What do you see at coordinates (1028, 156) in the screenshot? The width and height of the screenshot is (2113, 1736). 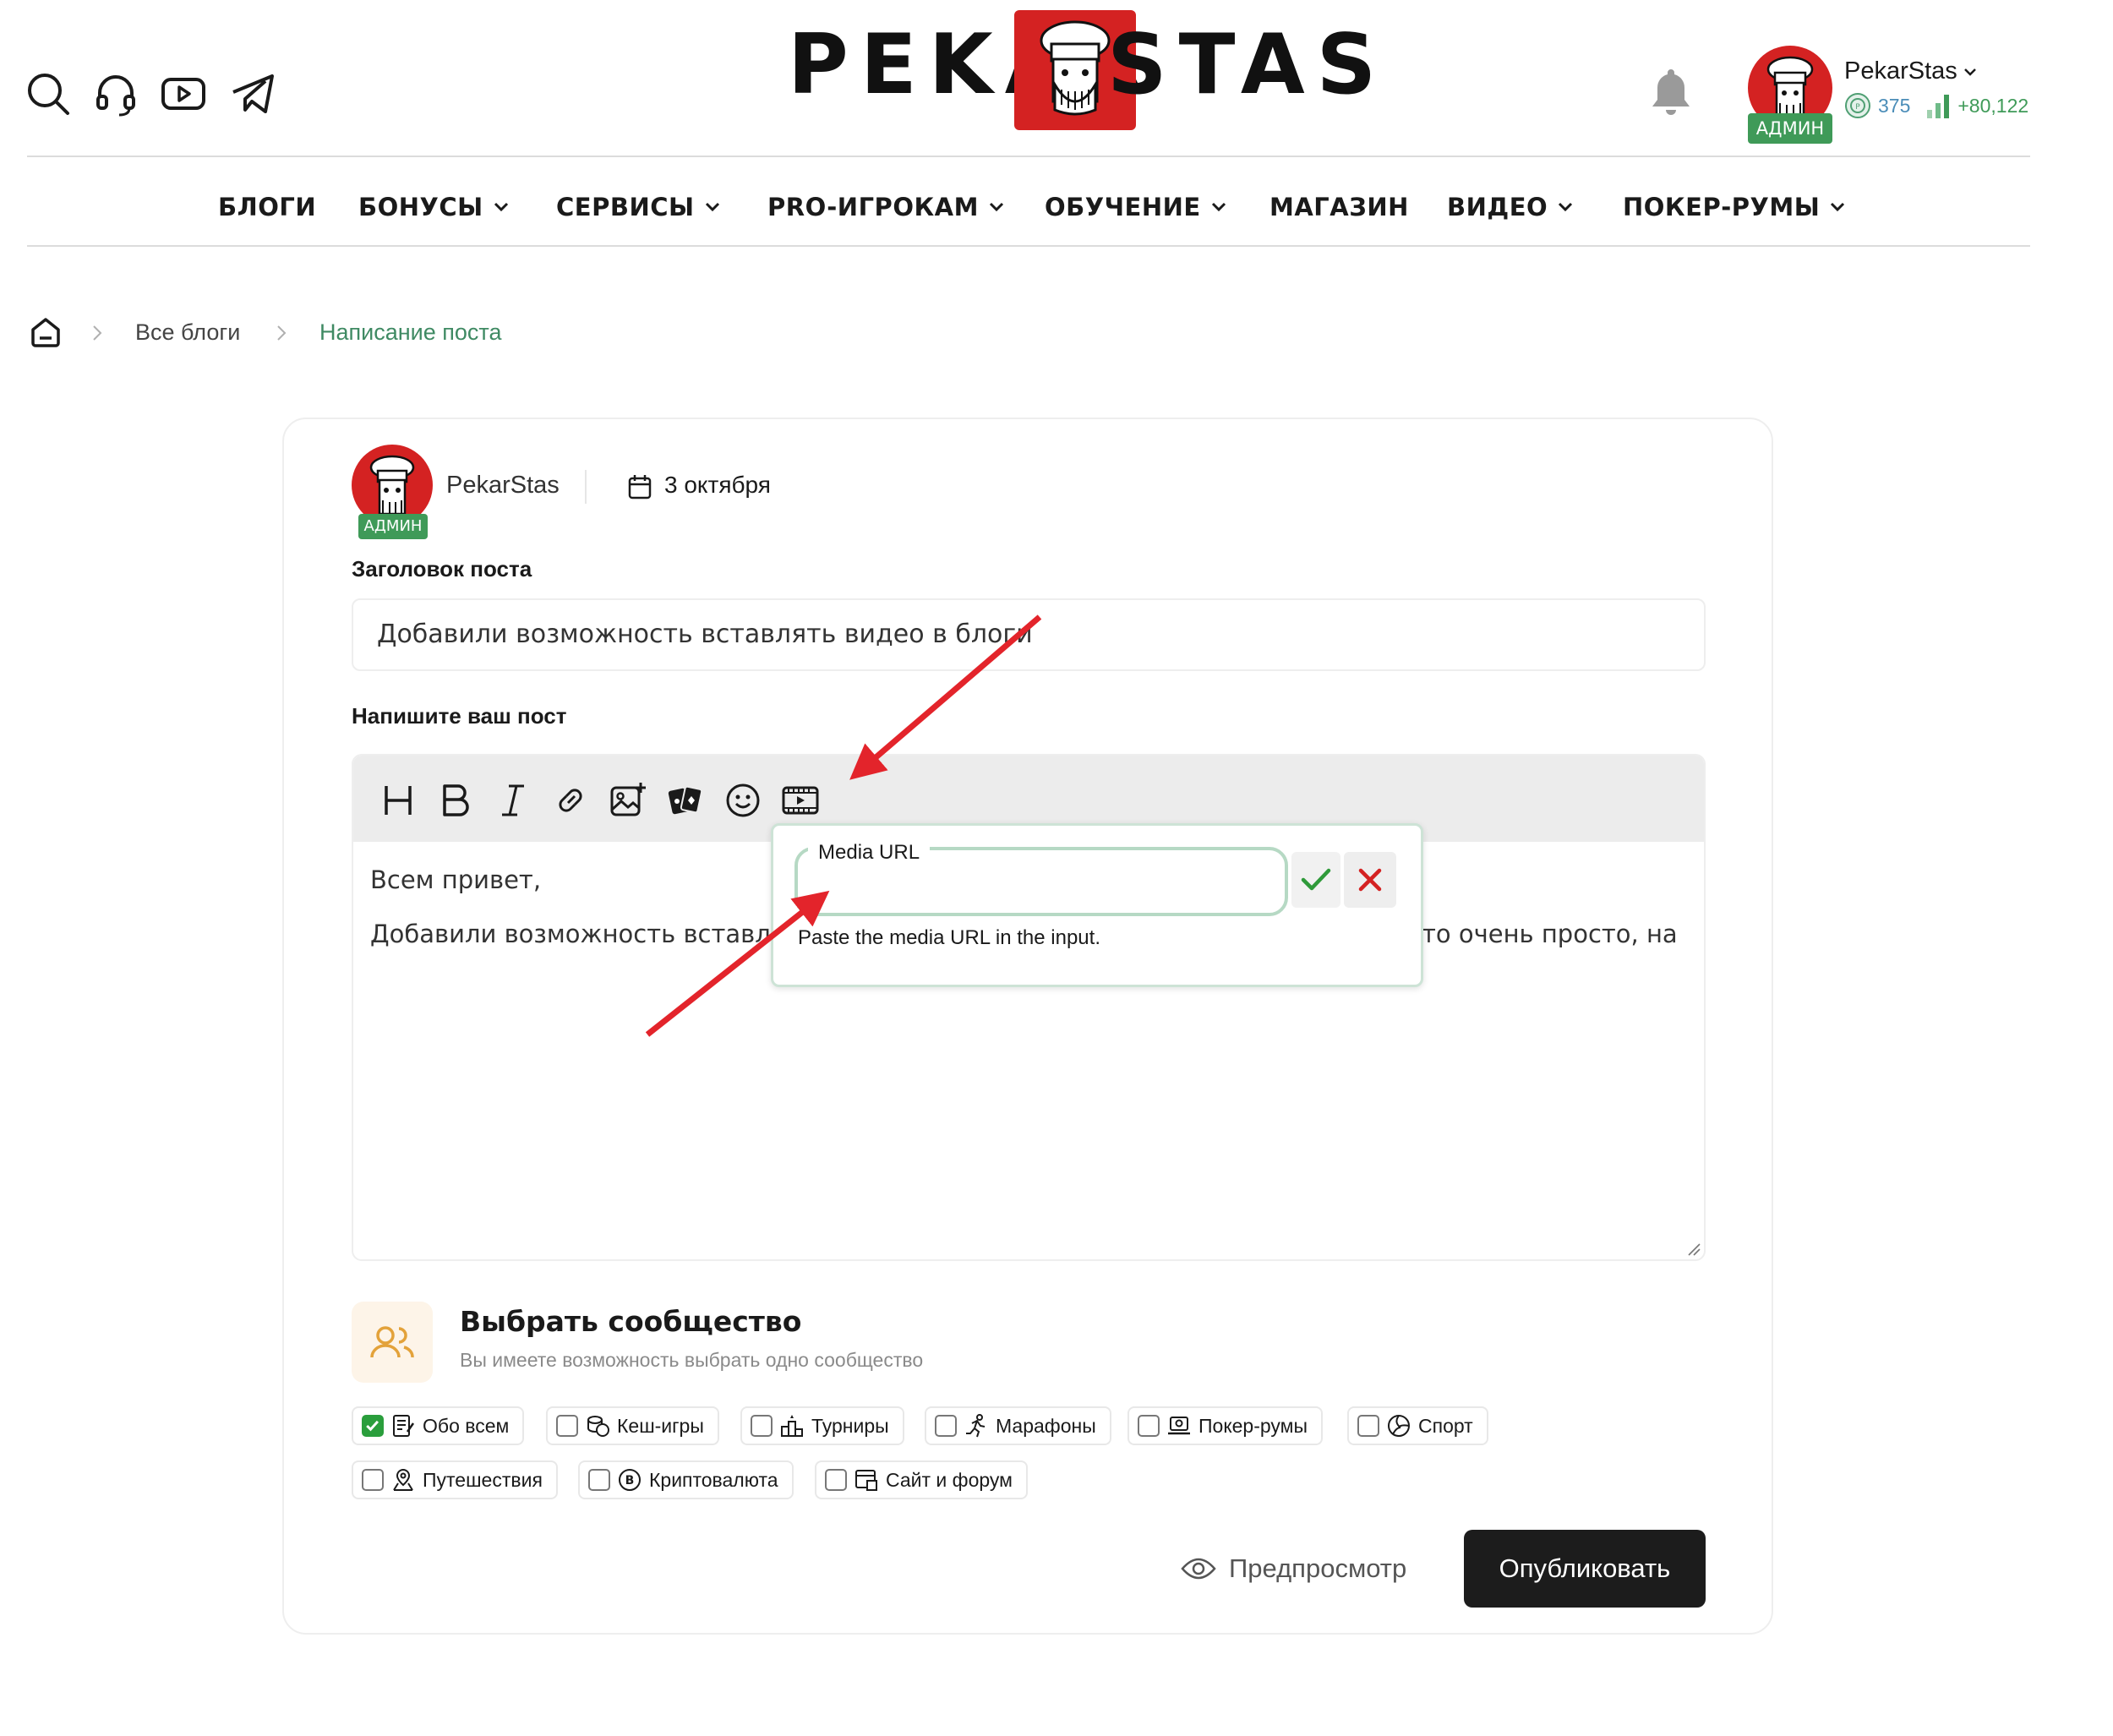 I see `header-divider` at bounding box center [1028, 156].